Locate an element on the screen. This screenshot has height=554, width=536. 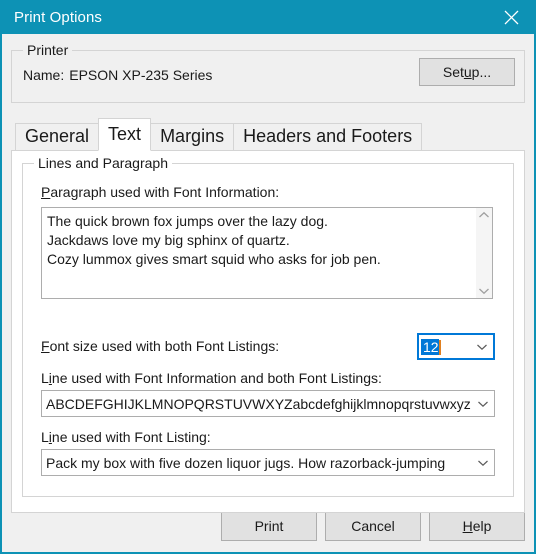
paragraph-scrollbar is located at coordinates (483, 253).